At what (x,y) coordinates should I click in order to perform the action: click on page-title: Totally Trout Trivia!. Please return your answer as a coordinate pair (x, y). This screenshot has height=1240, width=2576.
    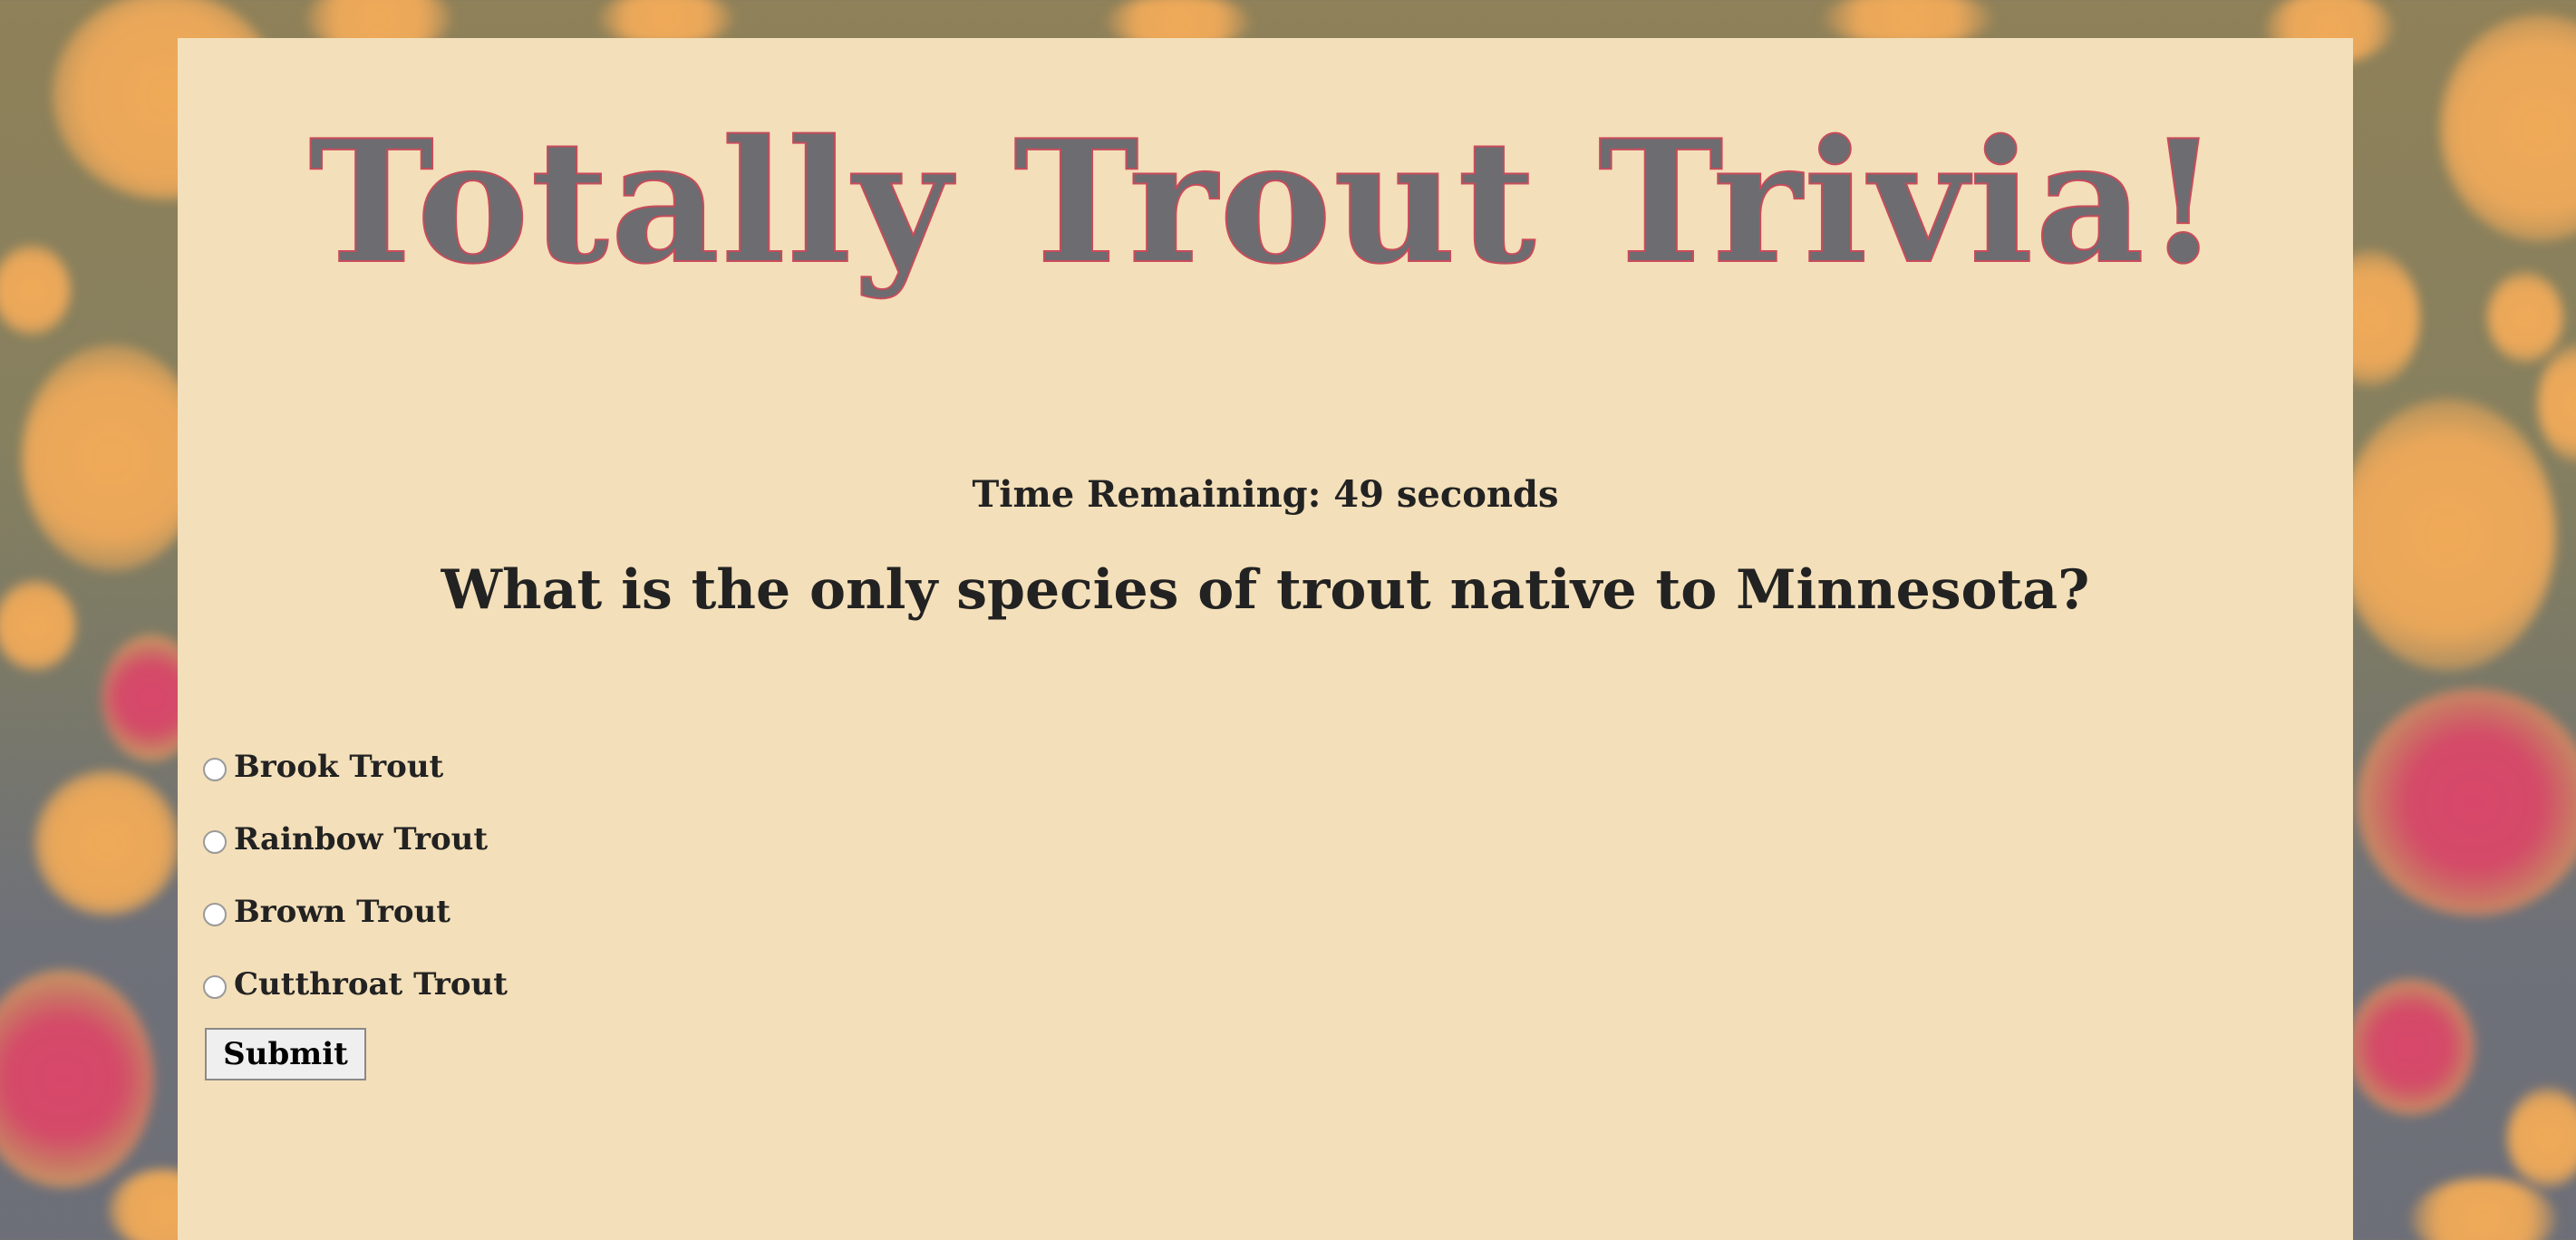
    Looking at the image, I should click on (1265, 201).